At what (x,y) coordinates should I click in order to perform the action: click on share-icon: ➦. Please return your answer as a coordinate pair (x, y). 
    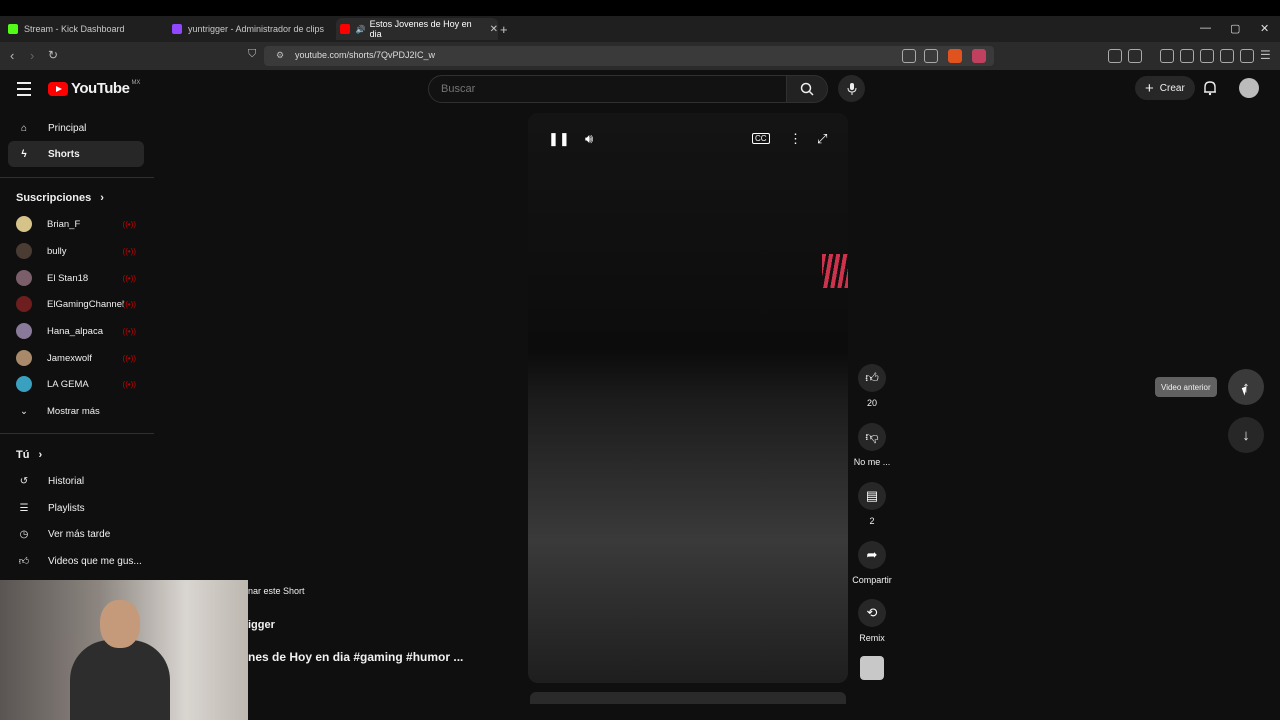
    Looking at the image, I should click on (872, 554).